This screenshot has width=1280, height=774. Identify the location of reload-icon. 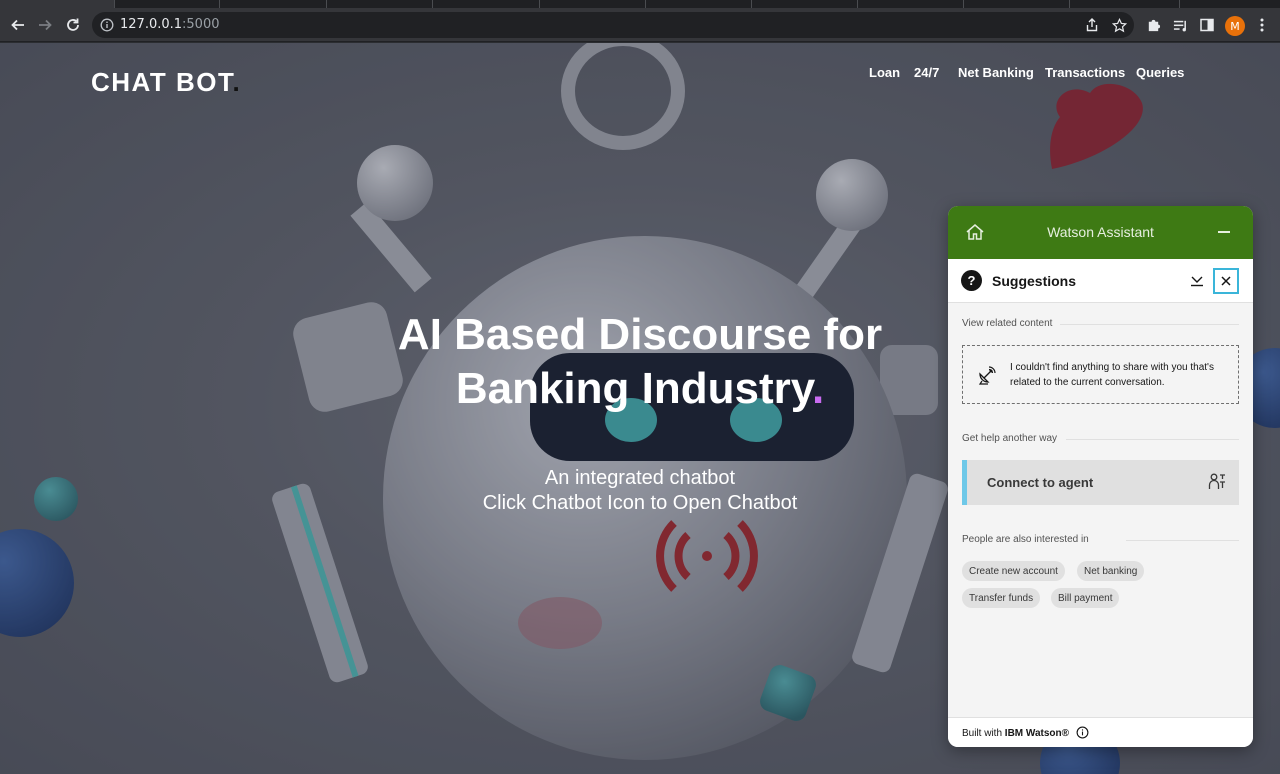
(73, 24).